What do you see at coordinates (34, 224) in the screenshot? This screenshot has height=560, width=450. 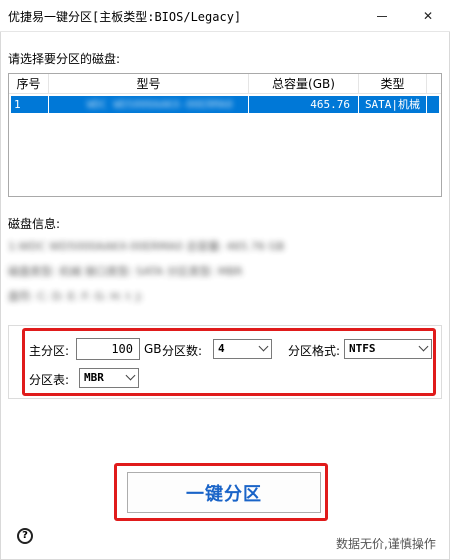 I see `disk-info-title: 磁盘信息:` at bounding box center [34, 224].